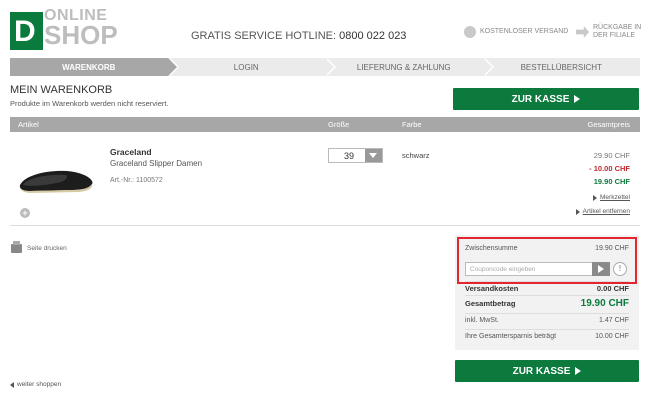  What do you see at coordinates (612, 336) in the screenshot?
I see `savings-value: 10.00 CHF` at bounding box center [612, 336].